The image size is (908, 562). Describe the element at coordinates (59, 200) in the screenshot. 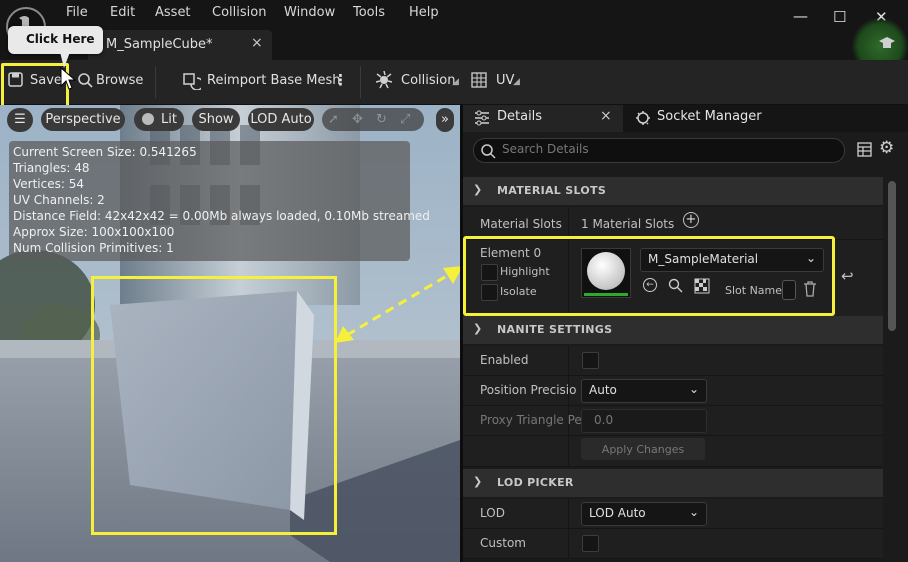

I see `stat-uv-channels: UV Channels: 2` at that location.